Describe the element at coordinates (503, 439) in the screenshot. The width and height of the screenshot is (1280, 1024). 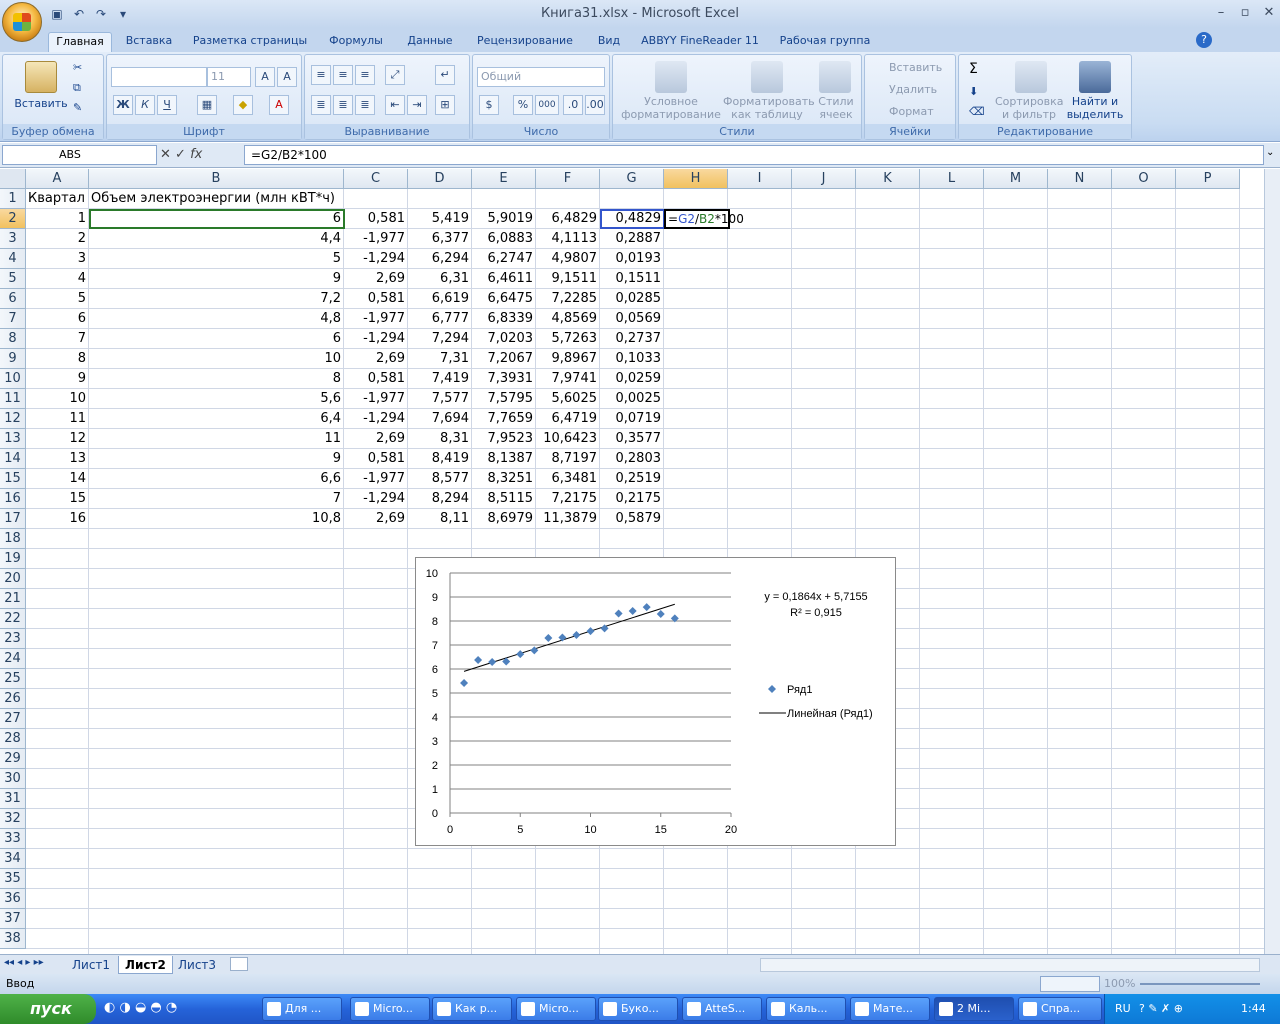
I see `cell-e13: 7,9523` at that location.